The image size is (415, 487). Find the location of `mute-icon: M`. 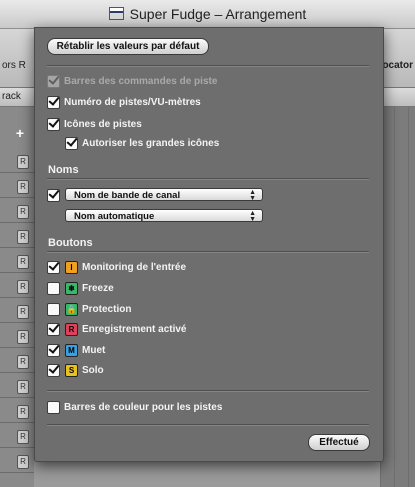

mute-icon: M is located at coordinates (71, 350).